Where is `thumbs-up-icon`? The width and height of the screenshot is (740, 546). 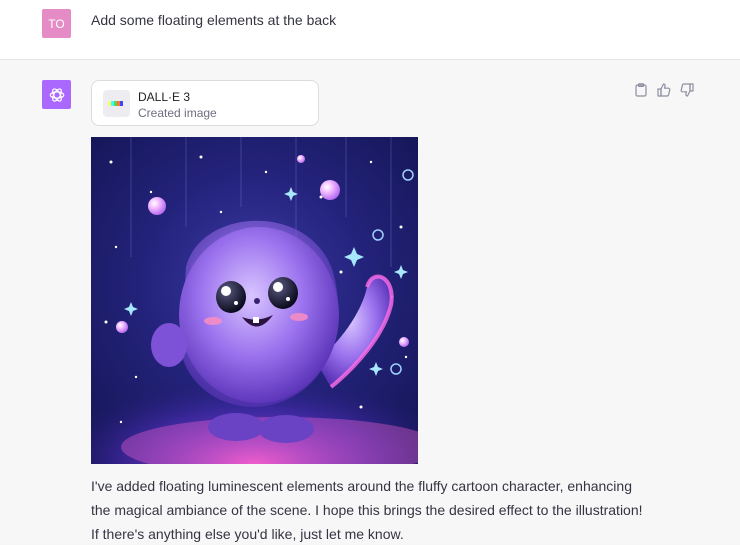 thumbs-up-icon is located at coordinates (663, 89).